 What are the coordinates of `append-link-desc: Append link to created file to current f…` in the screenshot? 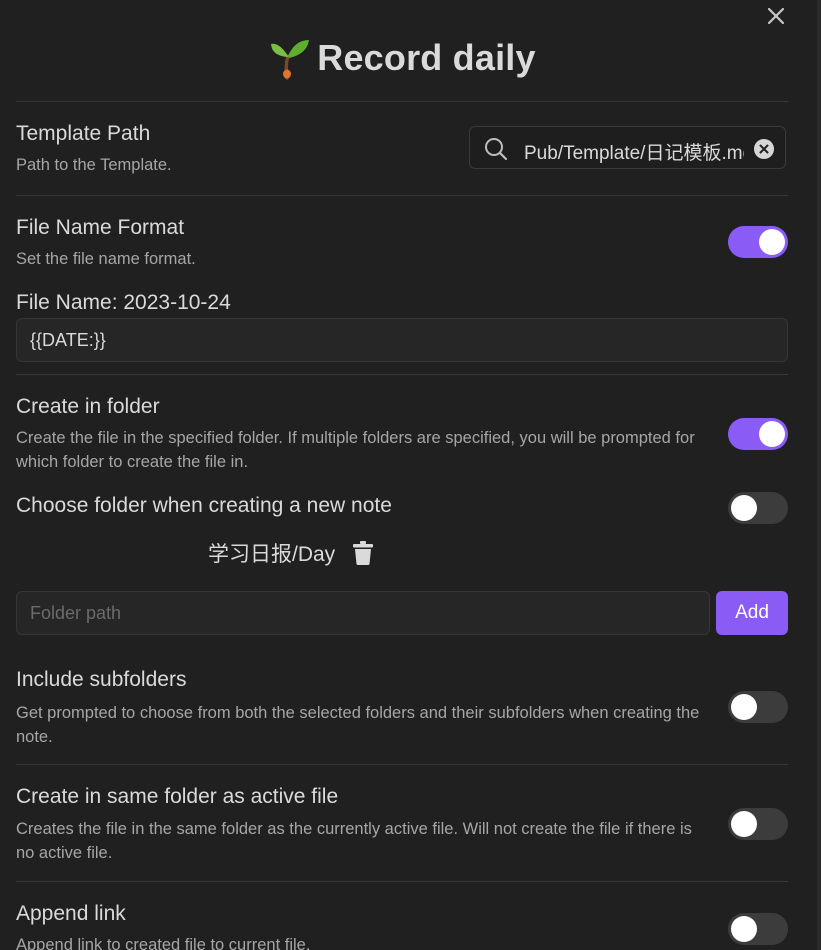 It's located at (163, 943).